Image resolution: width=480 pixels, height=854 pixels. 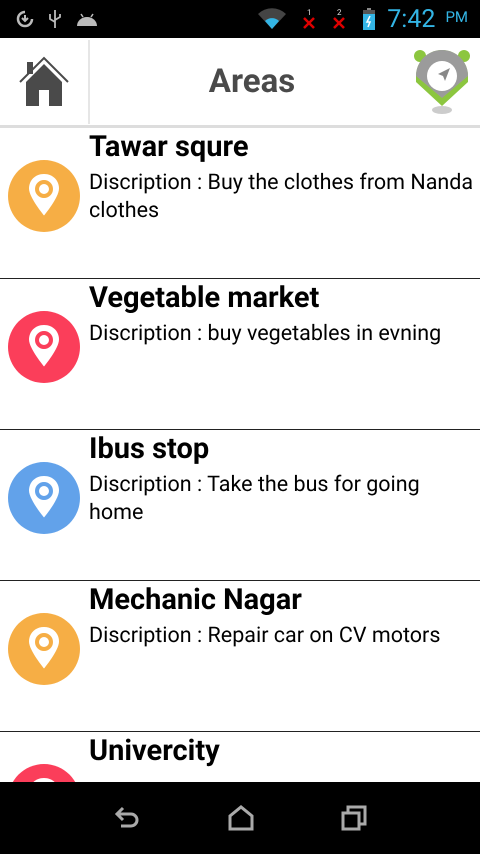 I want to click on compass-pin-icon, so click(x=442, y=82).